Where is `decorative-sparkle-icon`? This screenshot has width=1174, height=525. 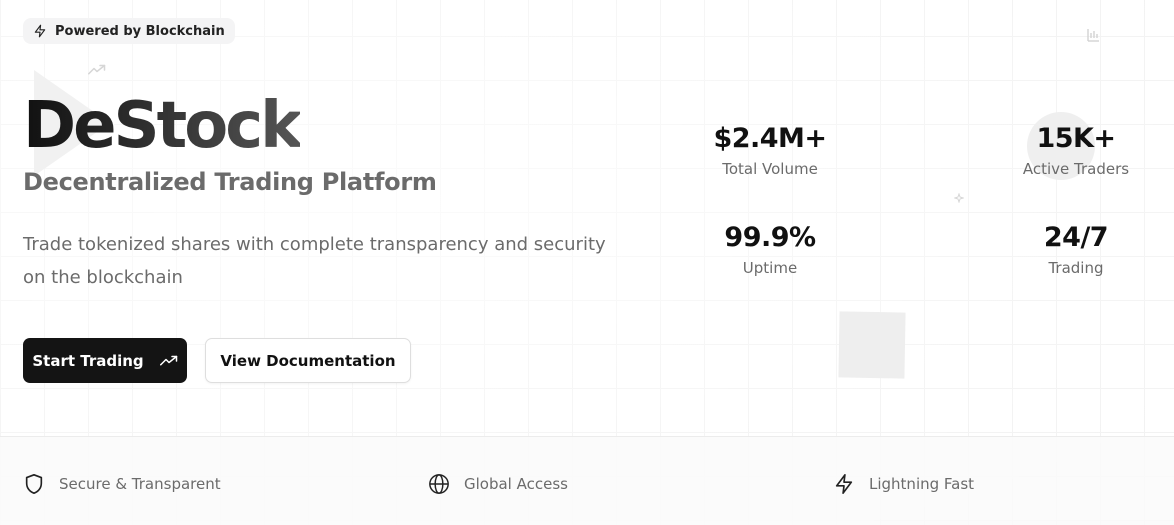 decorative-sparkle-icon is located at coordinates (959, 197).